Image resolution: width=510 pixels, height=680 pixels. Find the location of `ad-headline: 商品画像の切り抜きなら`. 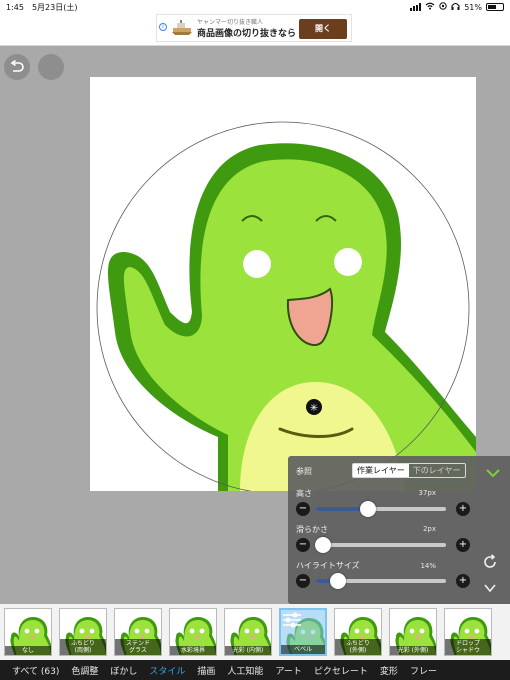

ad-headline: 商品画像の切り抜きなら is located at coordinates (247, 34).